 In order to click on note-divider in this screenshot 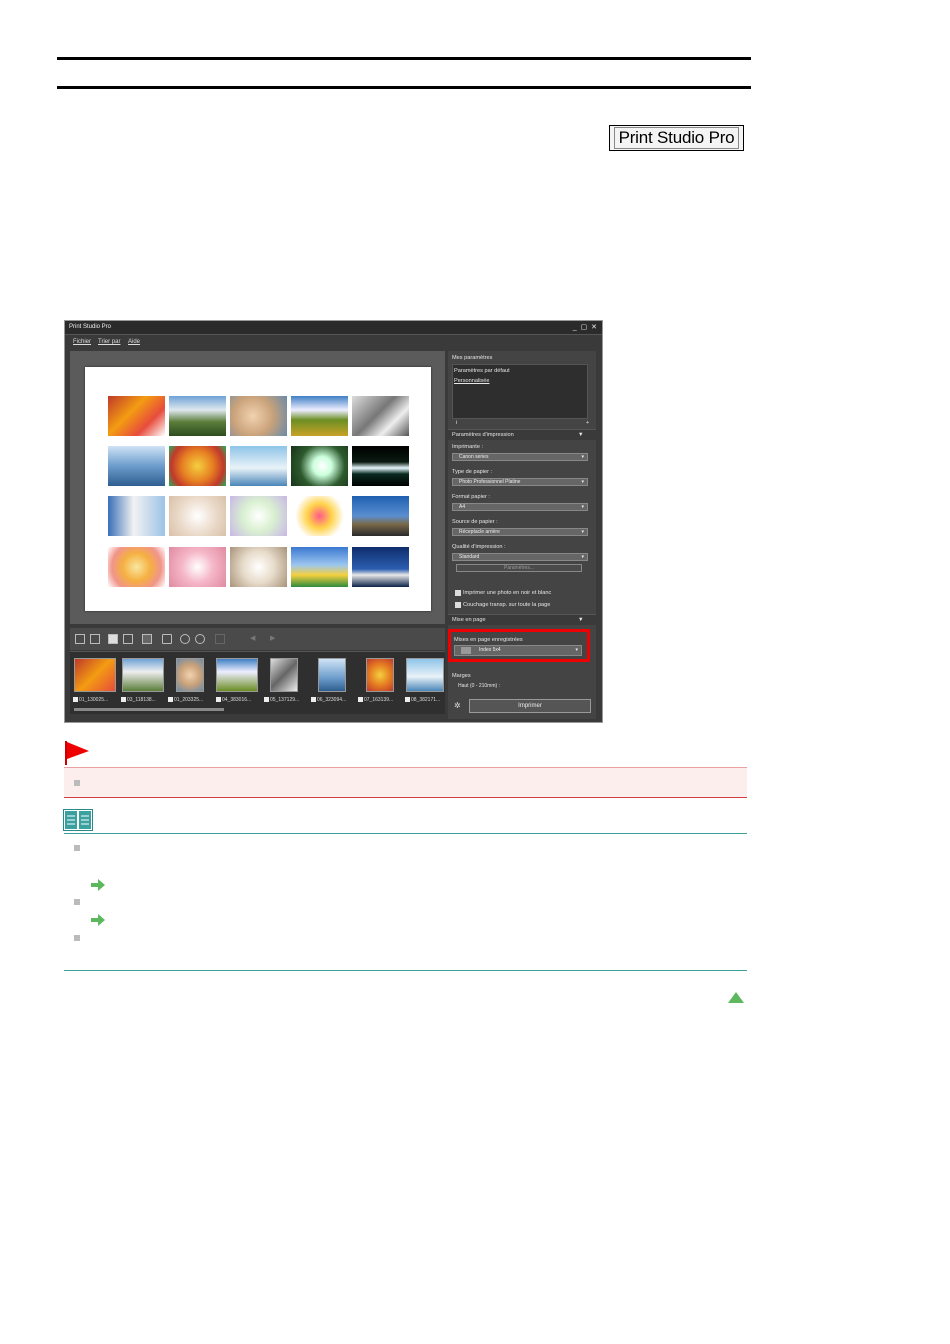, I will do `click(405, 833)`.